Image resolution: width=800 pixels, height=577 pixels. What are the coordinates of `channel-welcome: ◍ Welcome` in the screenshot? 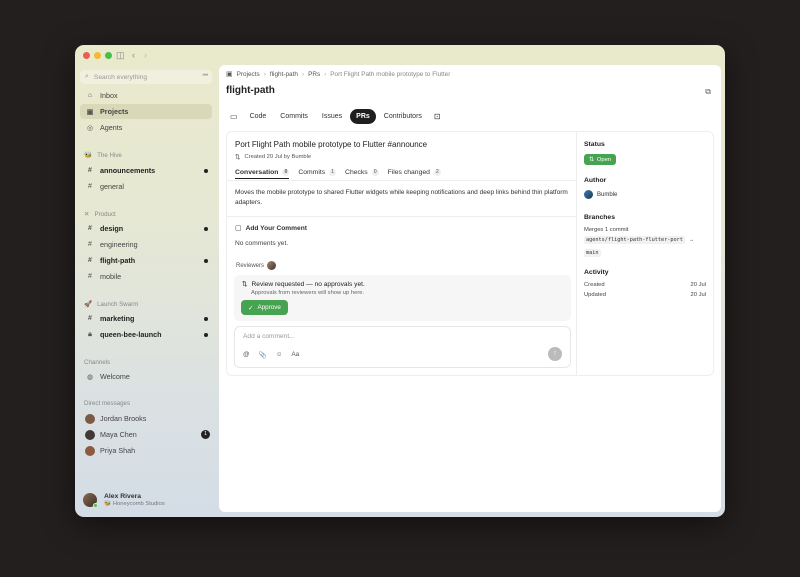 It's located at (146, 376).